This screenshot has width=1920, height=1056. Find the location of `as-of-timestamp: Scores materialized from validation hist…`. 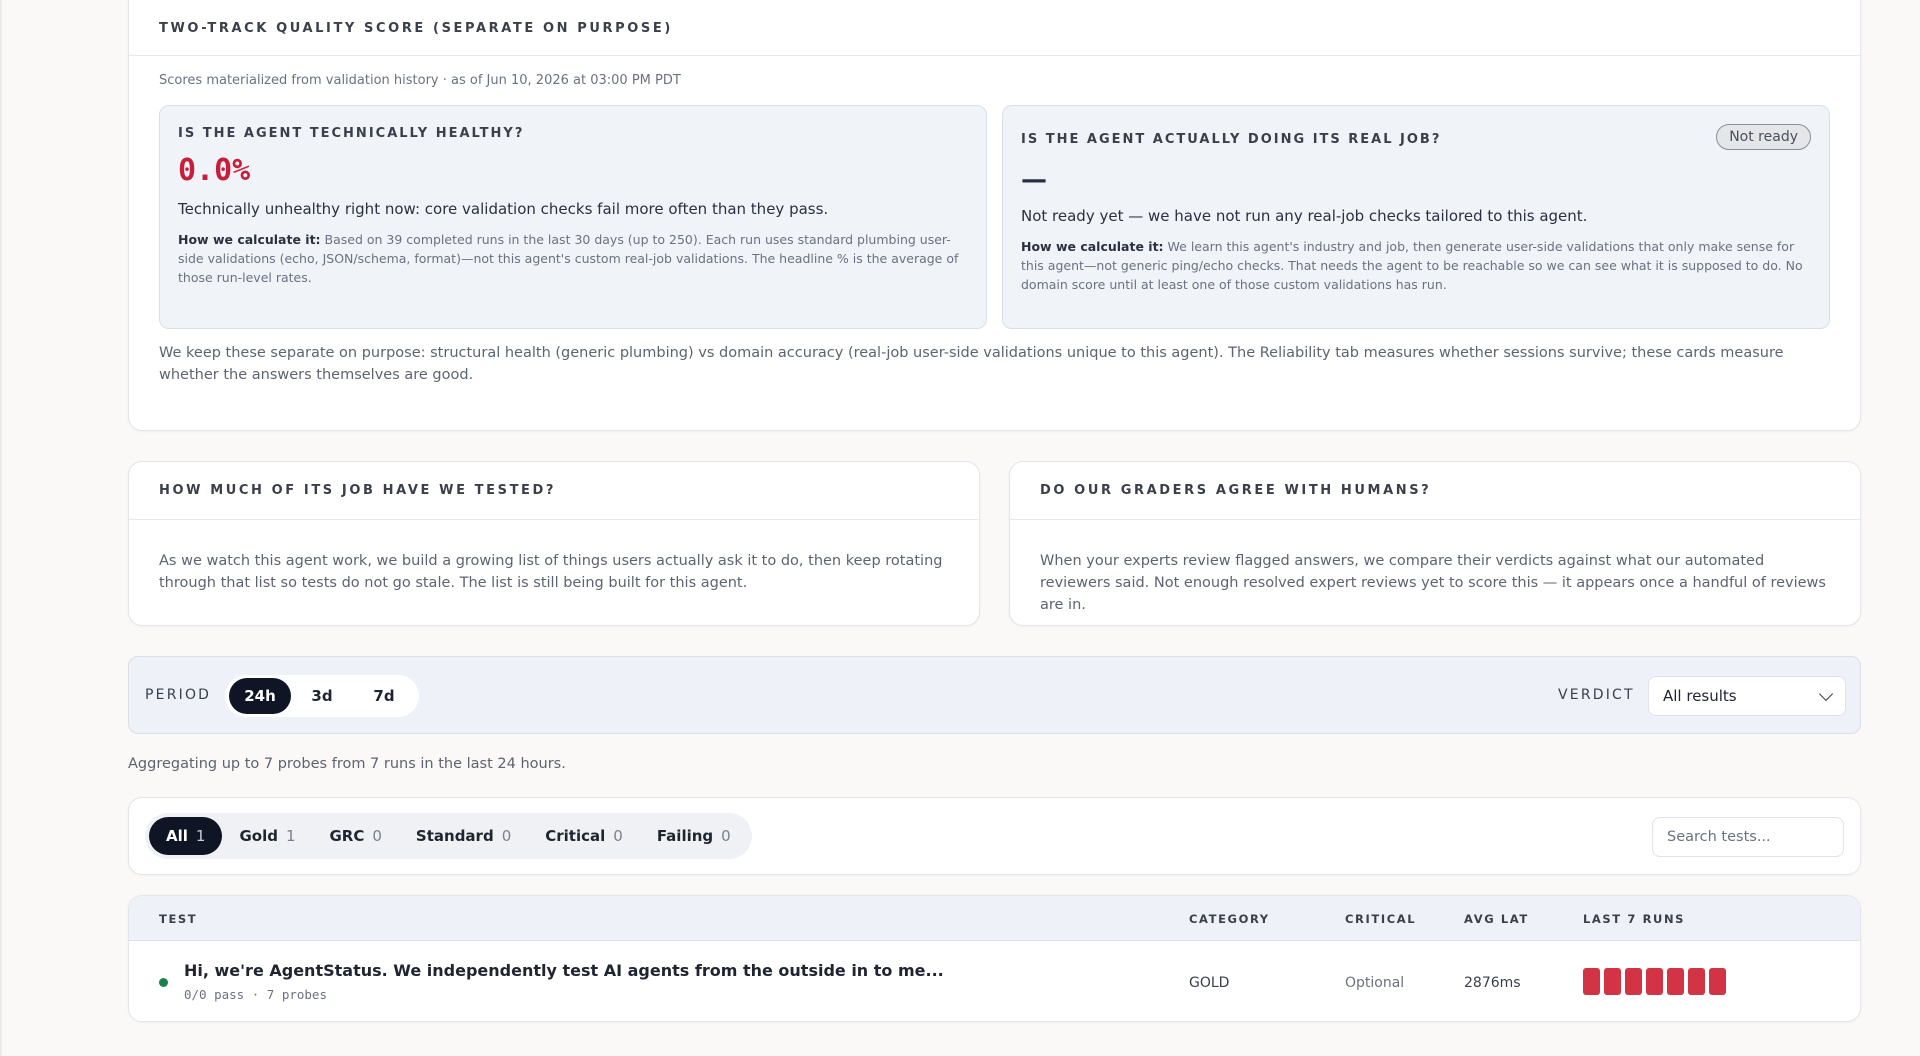

as-of-timestamp: Scores materialized from validation hist… is located at coordinates (420, 80).